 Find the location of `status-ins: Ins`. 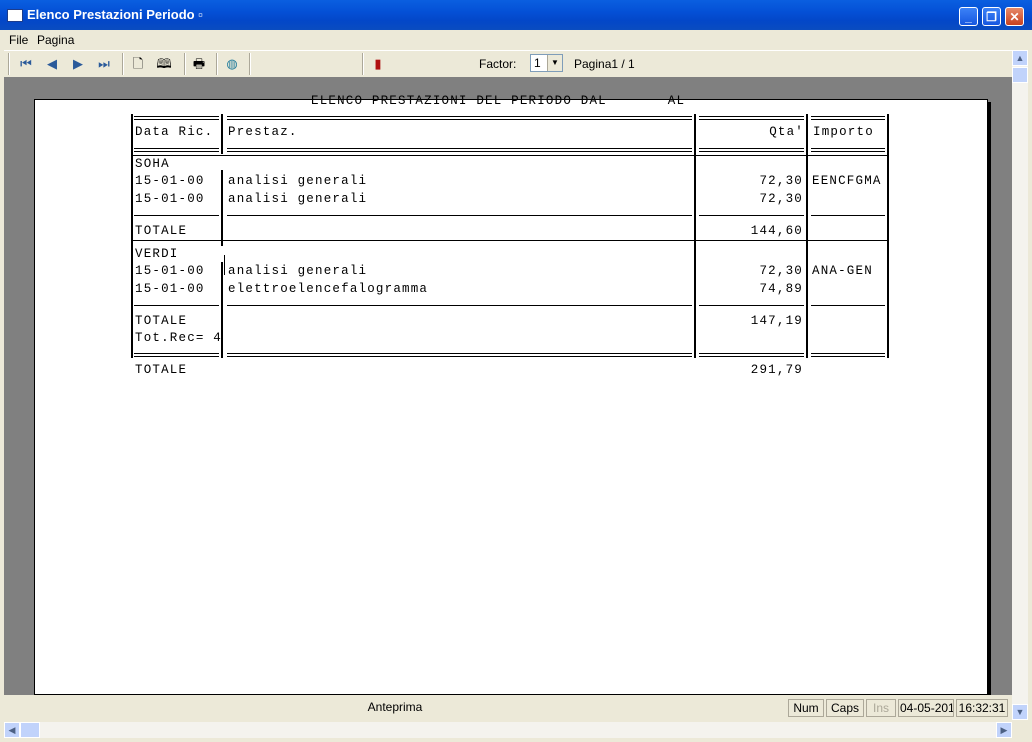

status-ins: Ins is located at coordinates (881, 708).